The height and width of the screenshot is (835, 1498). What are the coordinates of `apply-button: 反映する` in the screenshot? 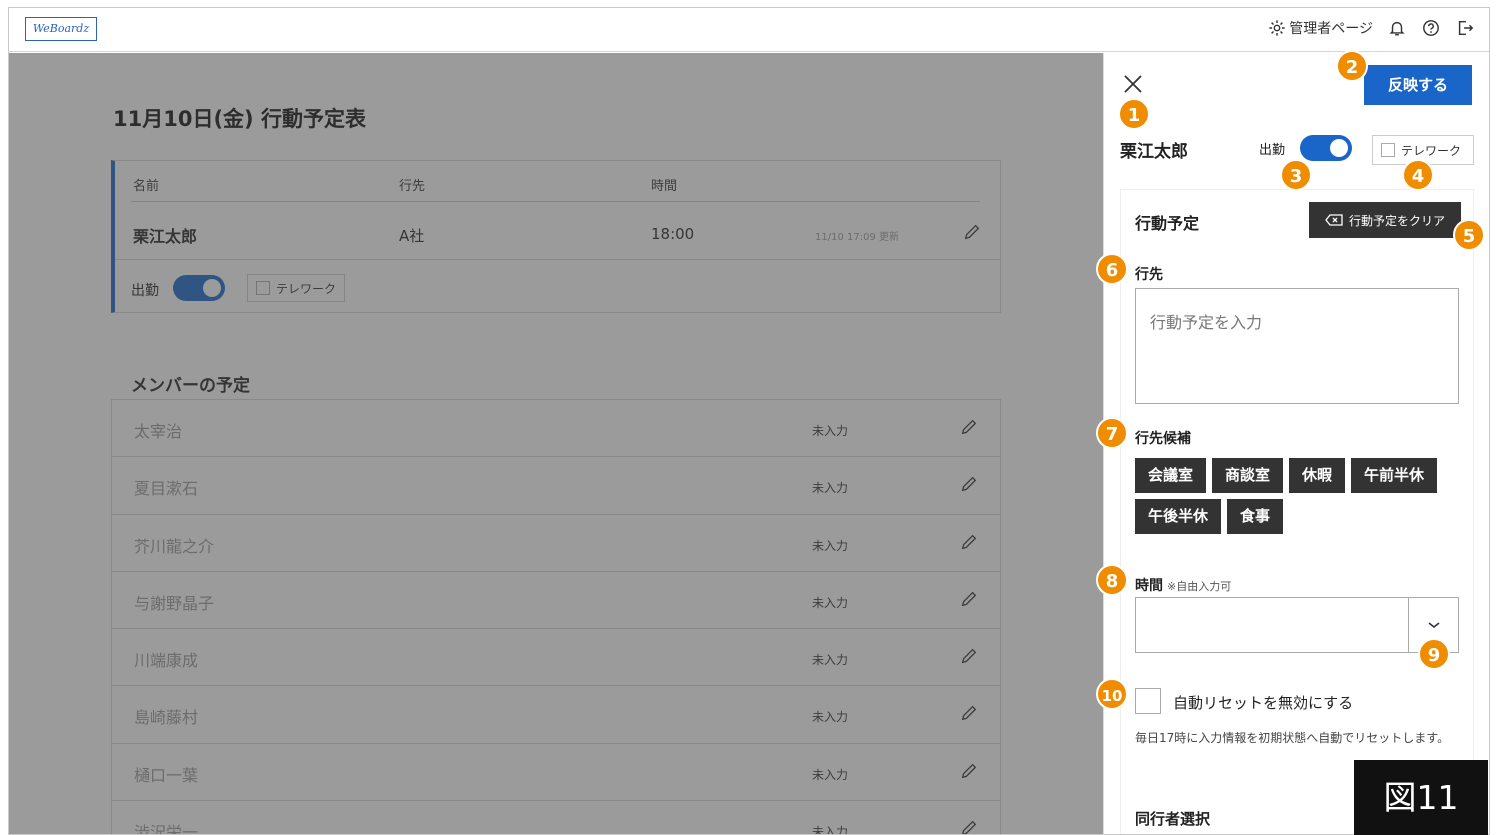 It's located at (1418, 85).